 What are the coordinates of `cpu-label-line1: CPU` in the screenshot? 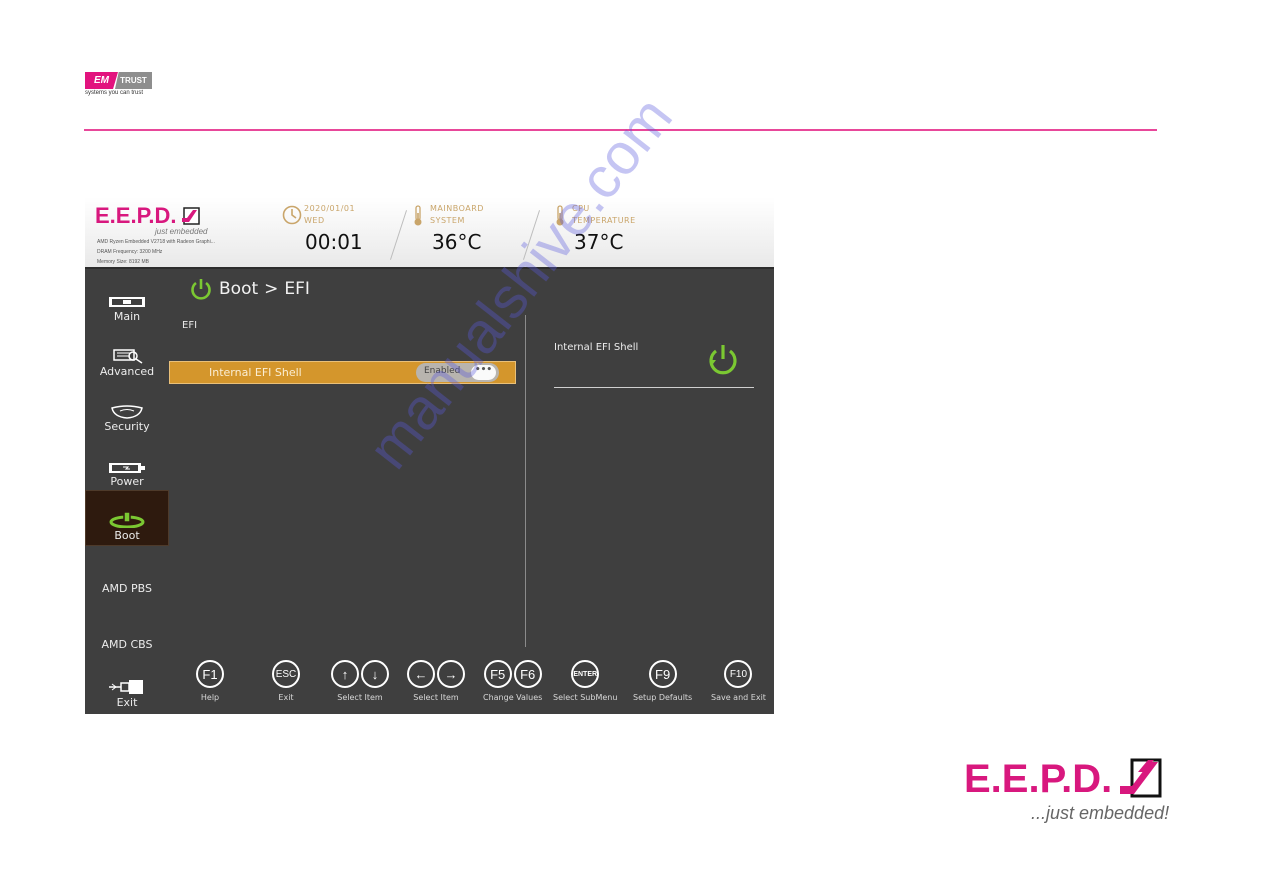 It's located at (581, 208).